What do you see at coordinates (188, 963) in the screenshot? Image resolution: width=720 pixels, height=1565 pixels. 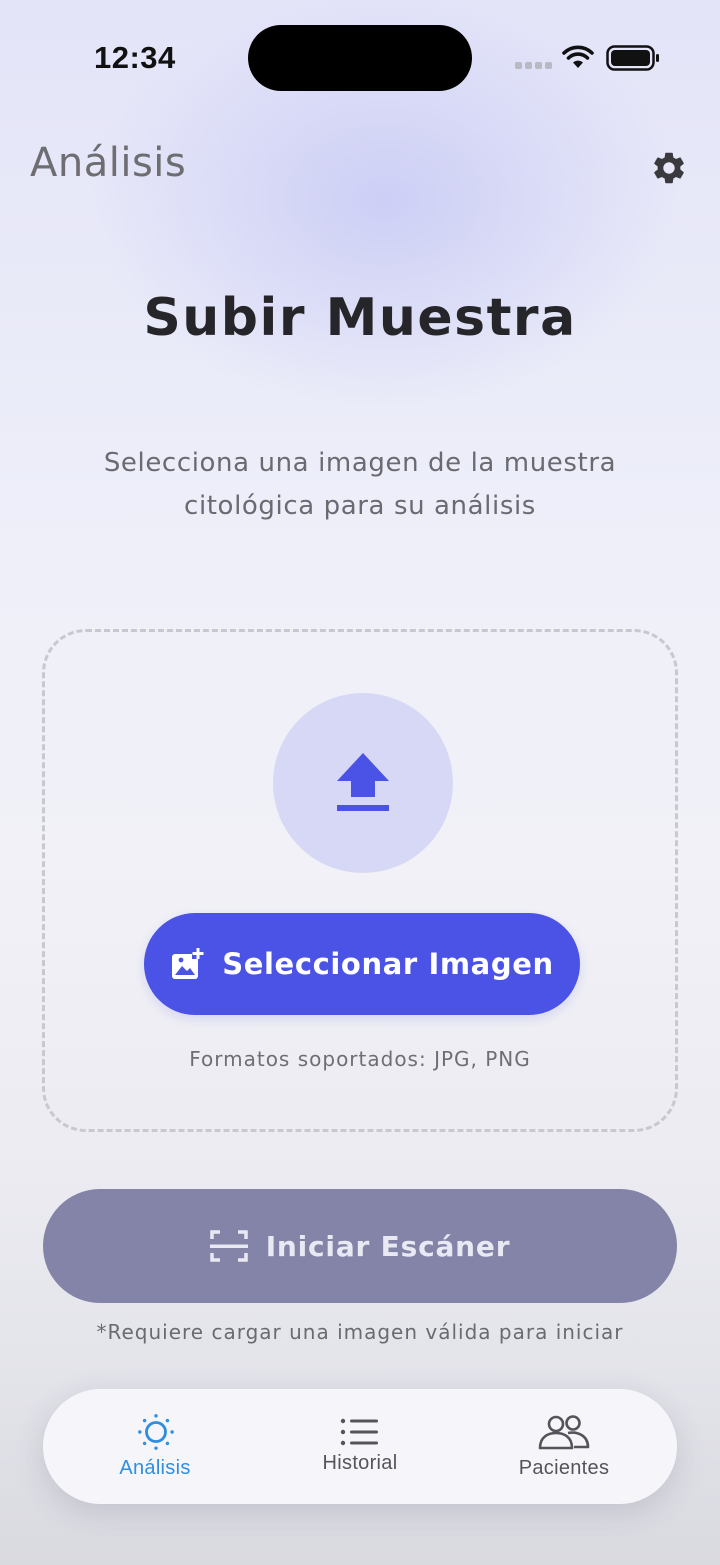 I see `add-photo-icon` at bounding box center [188, 963].